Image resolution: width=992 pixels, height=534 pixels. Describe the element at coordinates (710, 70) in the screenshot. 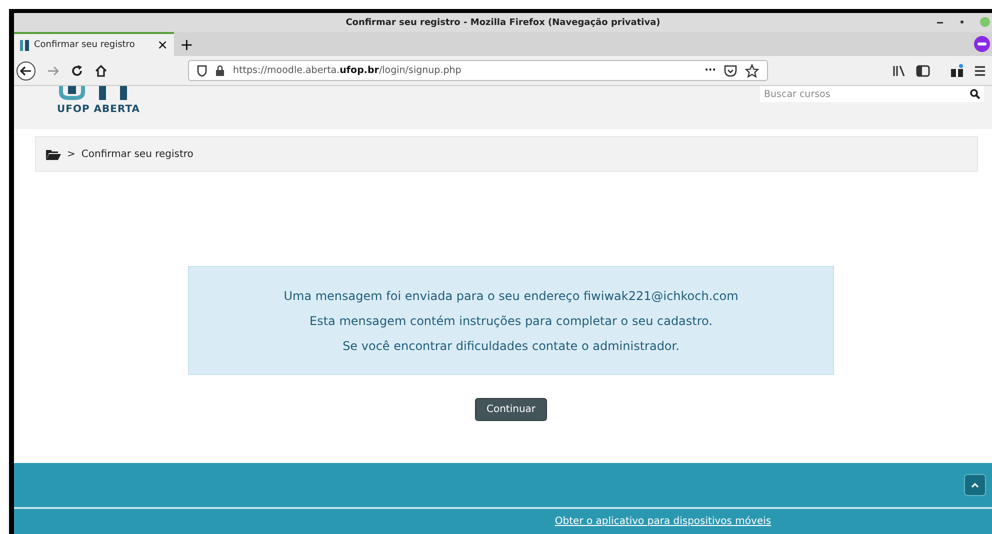

I see `page-actions-button: ···` at that location.